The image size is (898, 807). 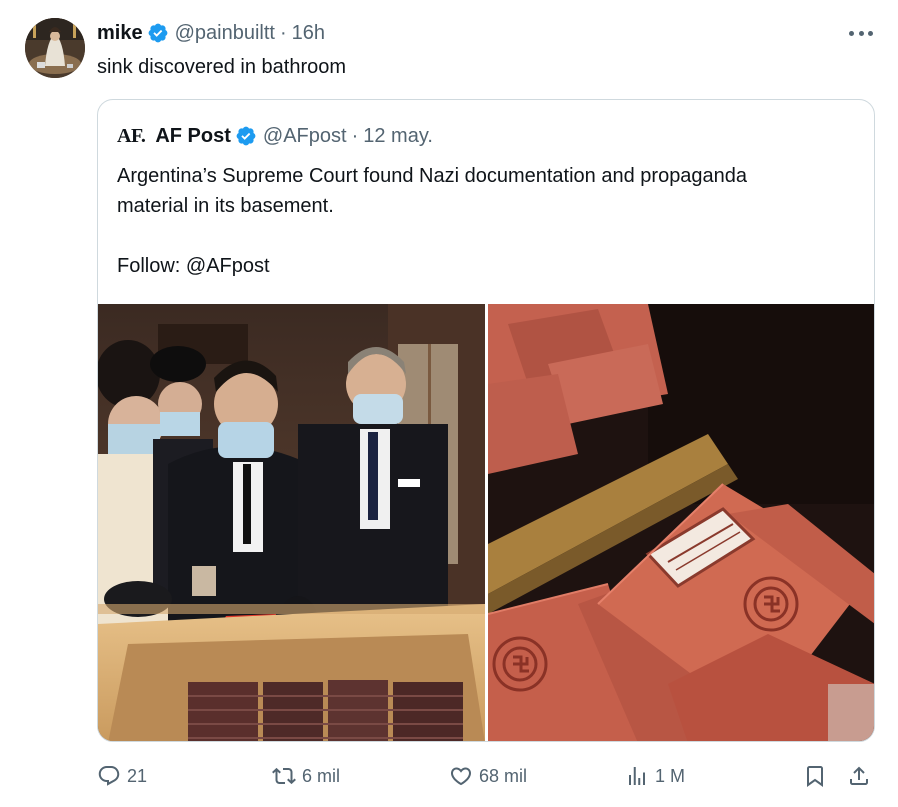 What do you see at coordinates (225, 33) in the screenshot?
I see `author-handle: @painbuiltt` at bounding box center [225, 33].